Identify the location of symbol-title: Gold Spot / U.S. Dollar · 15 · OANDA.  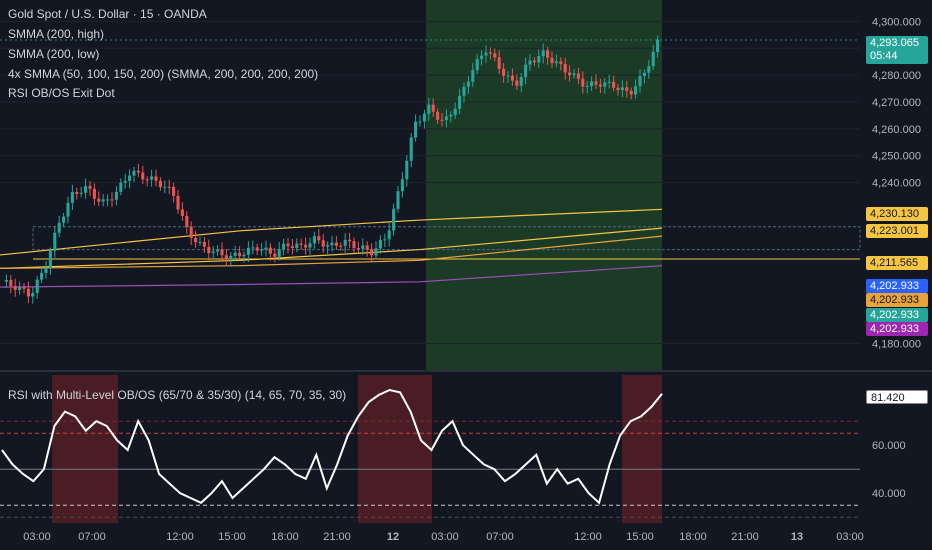
(107, 14).